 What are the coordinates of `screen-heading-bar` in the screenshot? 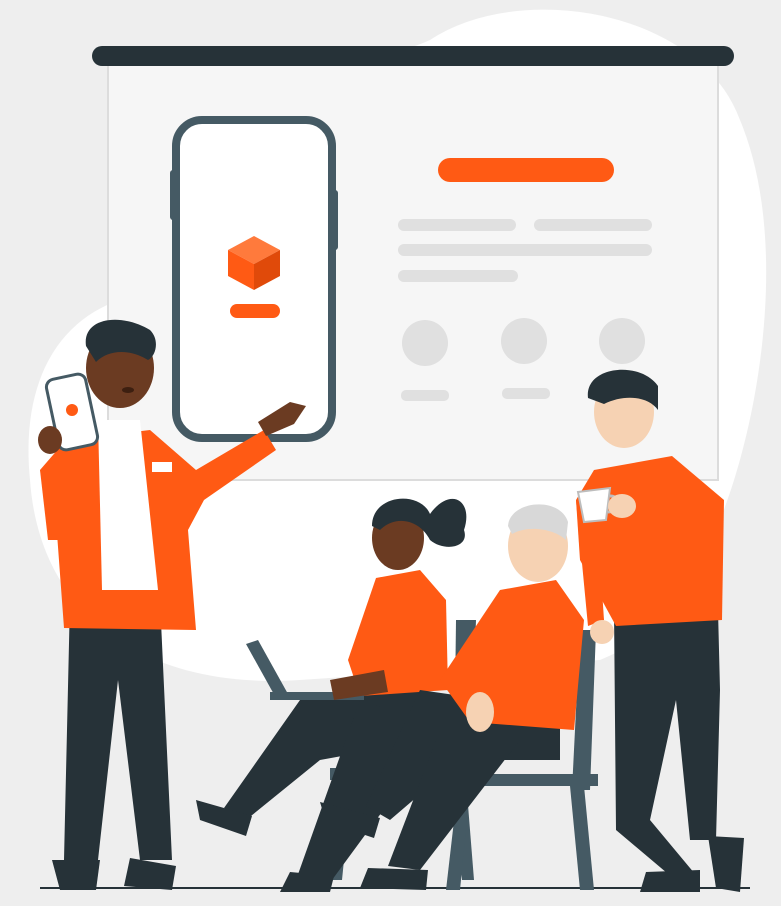 It's located at (526, 170).